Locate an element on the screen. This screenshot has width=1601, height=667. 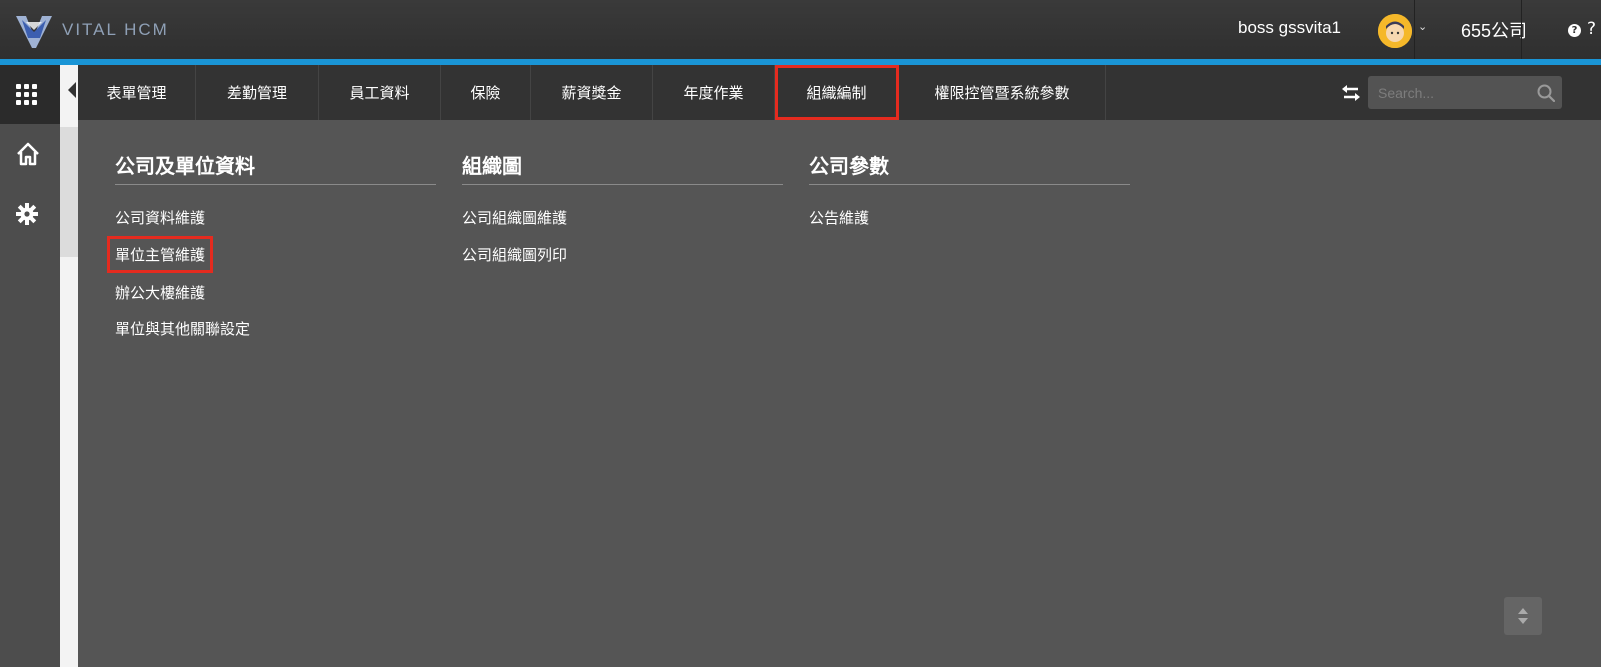
scroll-toggle-icon is located at coordinates (1523, 616).